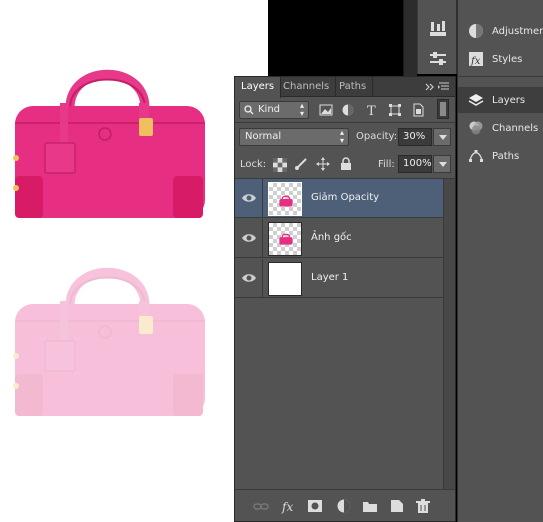 The image size is (543, 522). I want to click on tools-dock, so click(437, 37).